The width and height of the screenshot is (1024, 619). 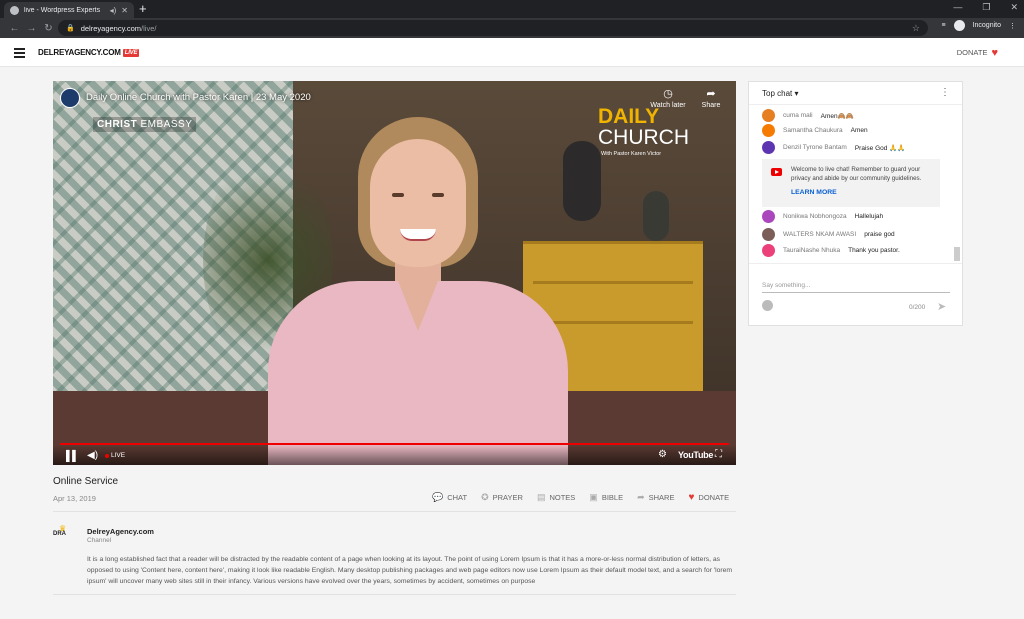 I want to click on new-tab-button: +, so click(x=143, y=8).